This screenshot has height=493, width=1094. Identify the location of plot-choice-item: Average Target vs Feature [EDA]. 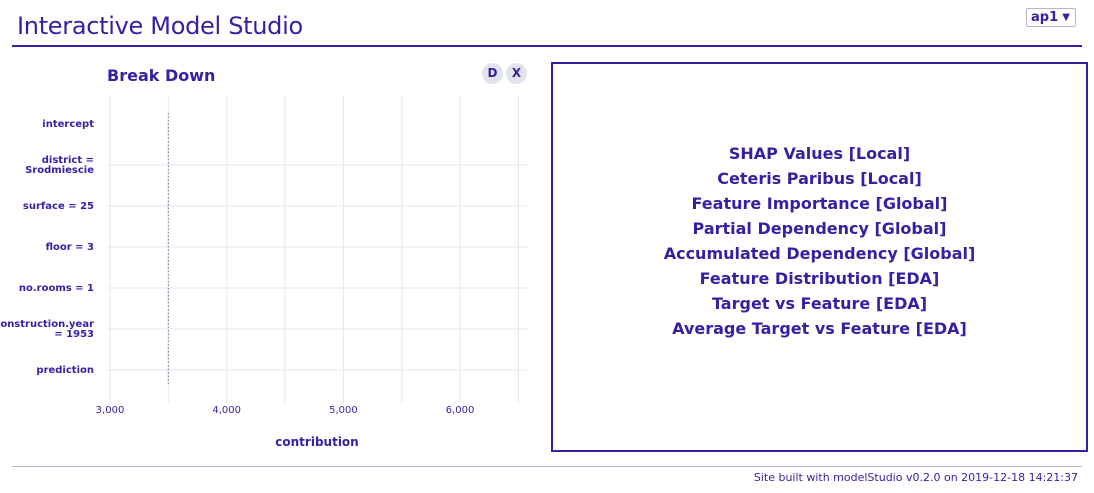
(819, 328).